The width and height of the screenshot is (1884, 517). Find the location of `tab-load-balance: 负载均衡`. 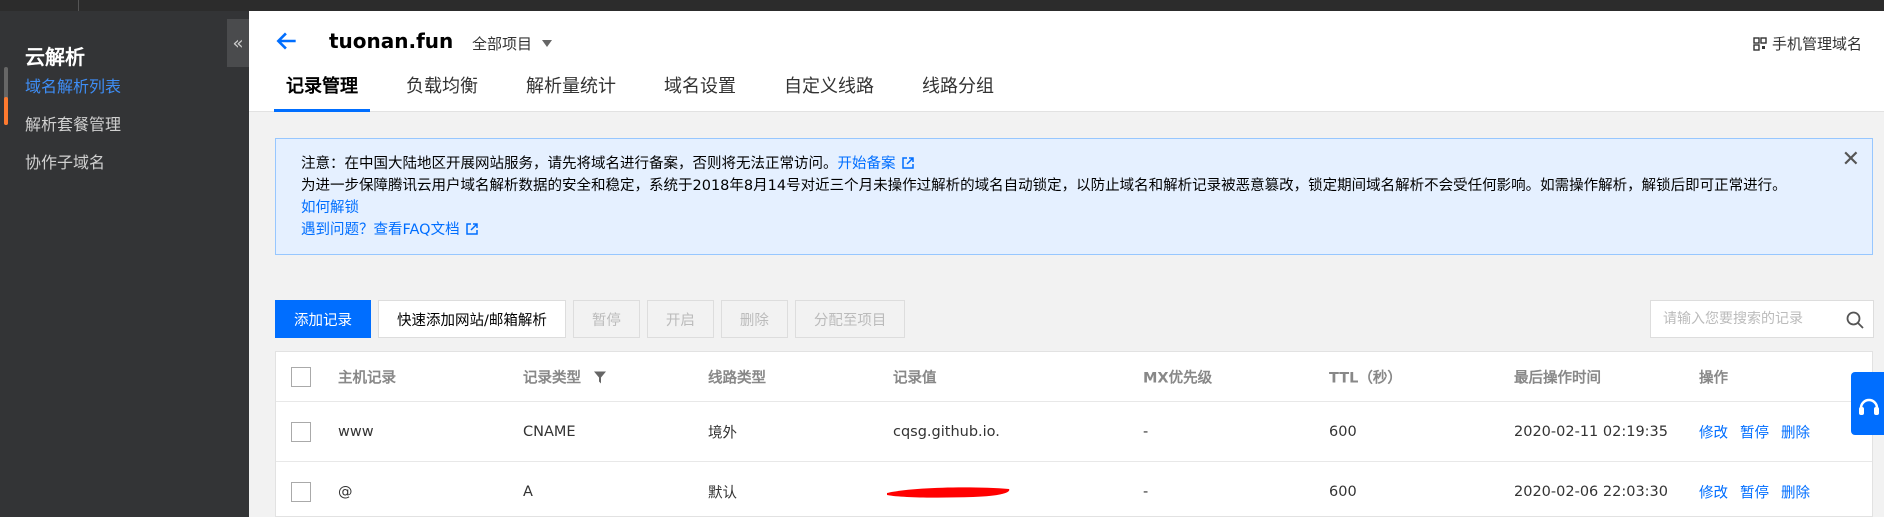

tab-load-balance: 负载均衡 is located at coordinates (442, 90).